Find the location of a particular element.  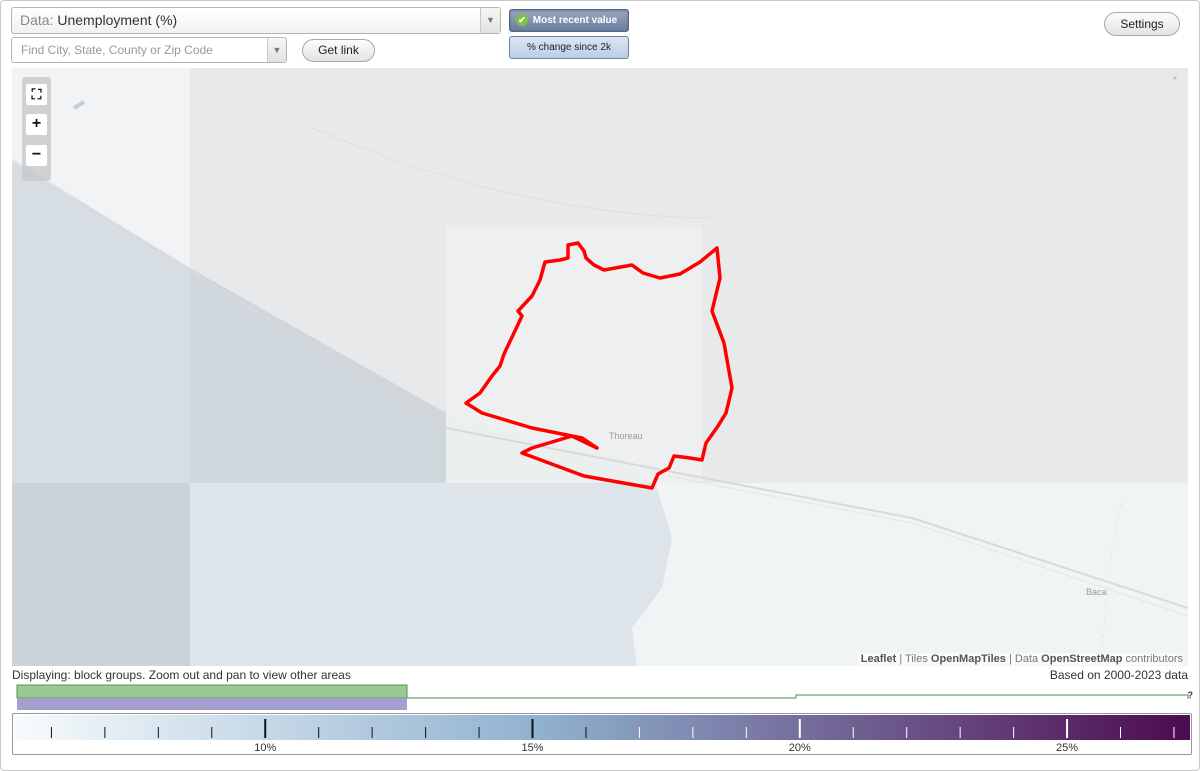

percent-change-toggle: % change since 2k is located at coordinates (569, 47).